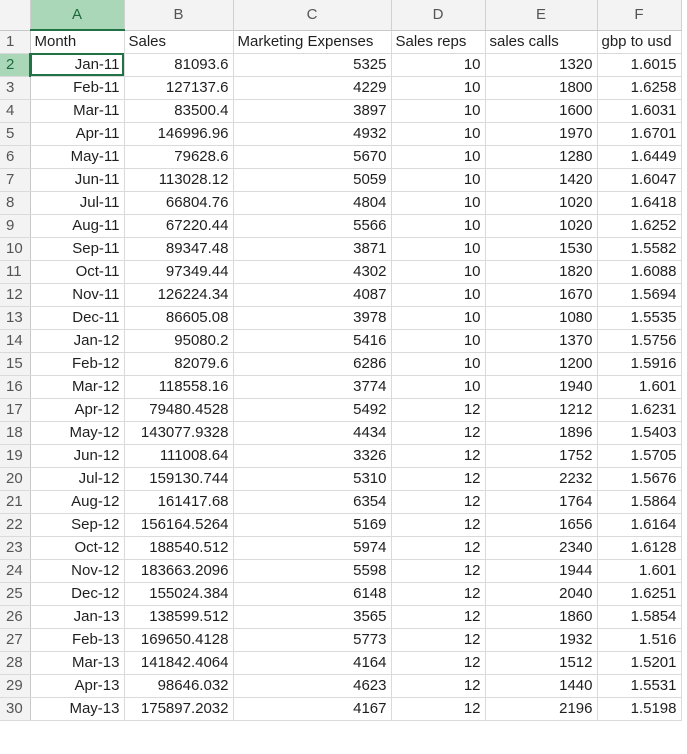 This screenshot has width=687, height=754. Describe the element at coordinates (639, 341) in the screenshot. I see `cell-f14: 1.5756` at that location.